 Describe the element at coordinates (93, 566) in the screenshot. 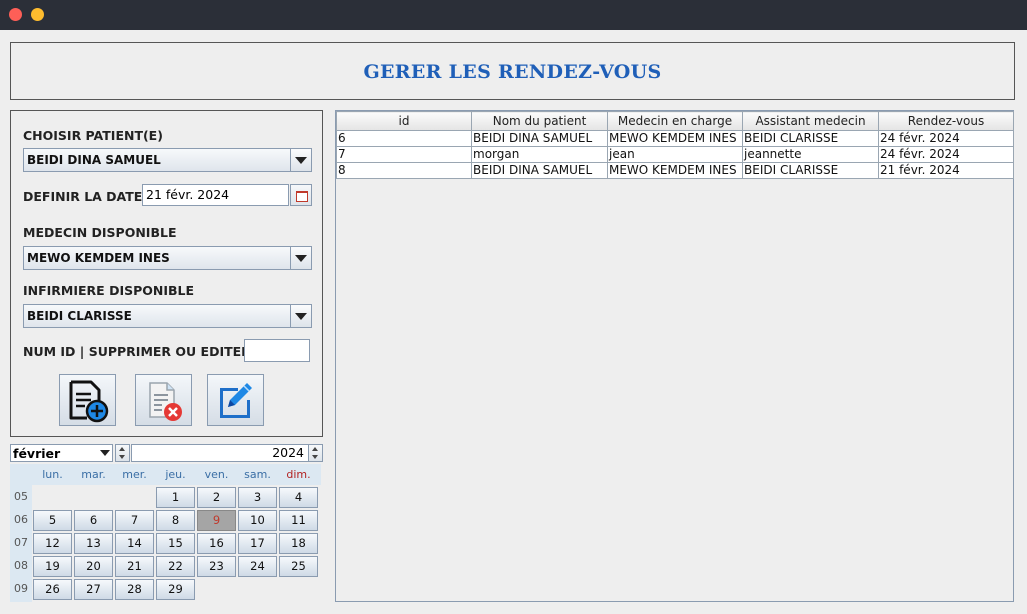

I see `calendar-day: 20` at that location.